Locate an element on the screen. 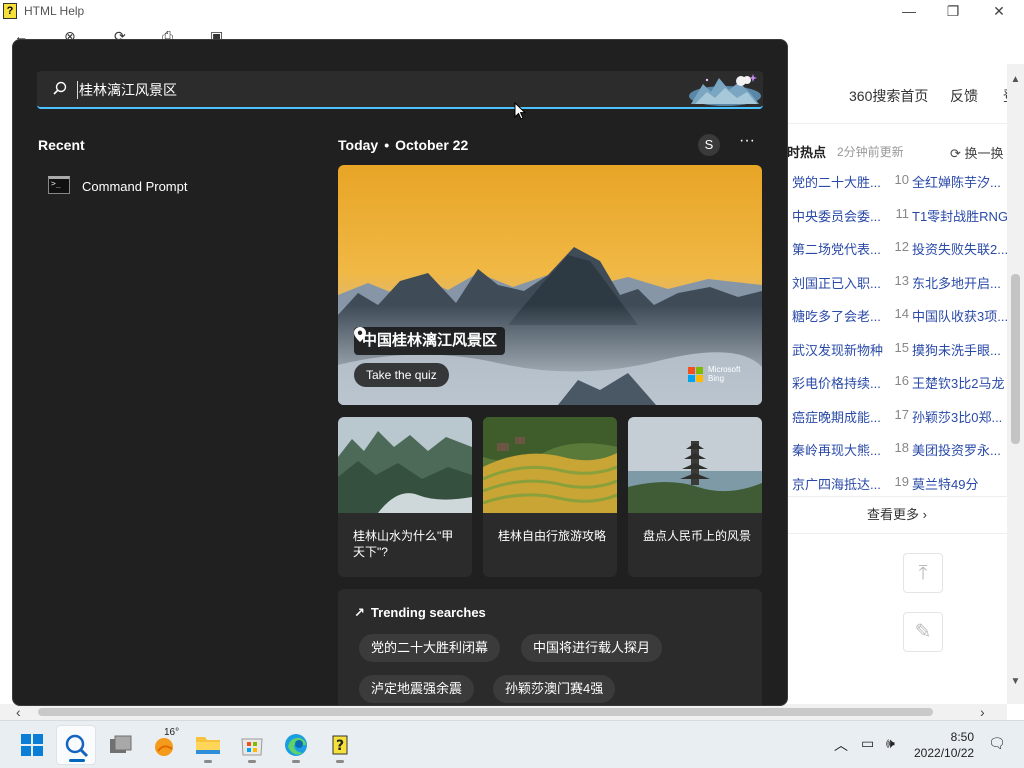 Image resolution: width=1024 pixels, height=768 pixels. recent-item-command-prompt: Command Prompt is located at coordinates (173, 187).